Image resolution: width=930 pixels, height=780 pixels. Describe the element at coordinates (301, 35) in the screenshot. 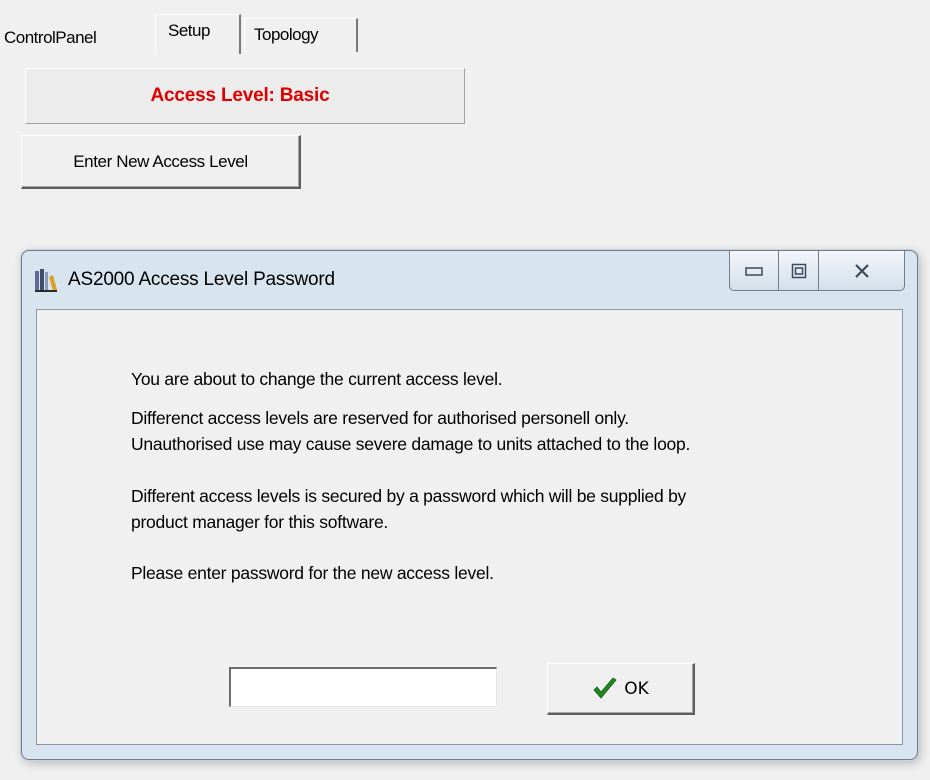

I see `tab-topology: Topology` at that location.